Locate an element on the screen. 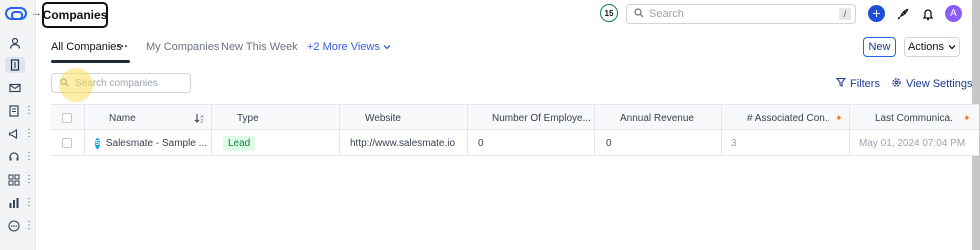 The height and width of the screenshot is (250, 980). actions-label: Actions is located at coordinates (926, 47).